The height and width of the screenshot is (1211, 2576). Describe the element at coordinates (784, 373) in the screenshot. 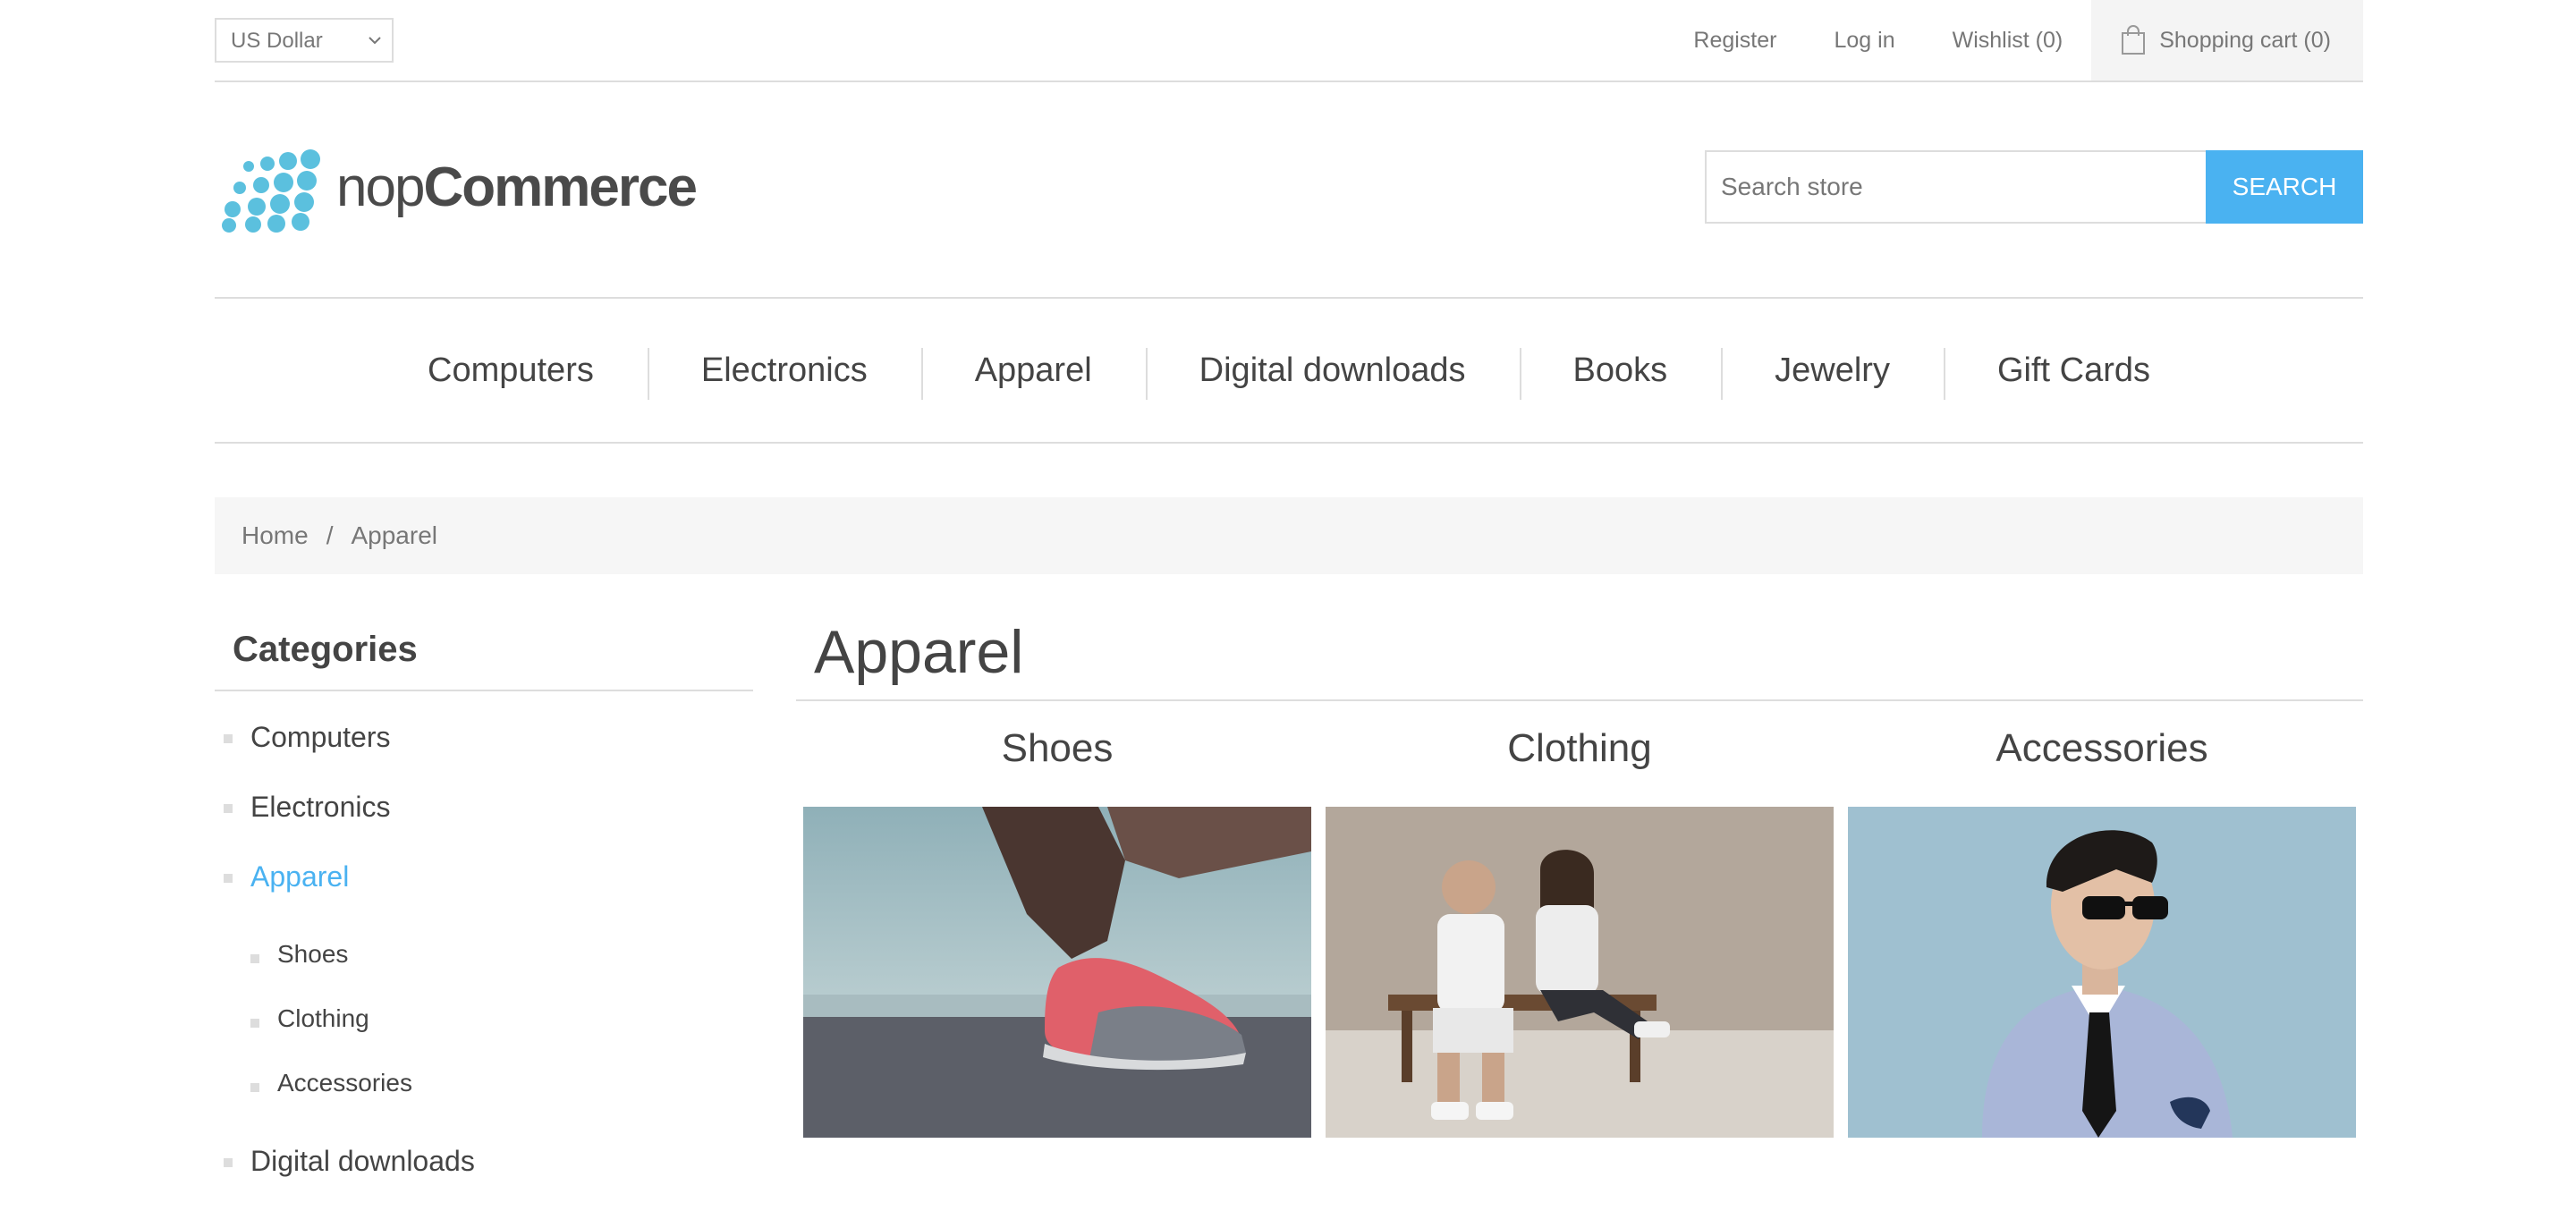

I see `menu-item-electronics: Electronics` at that location.